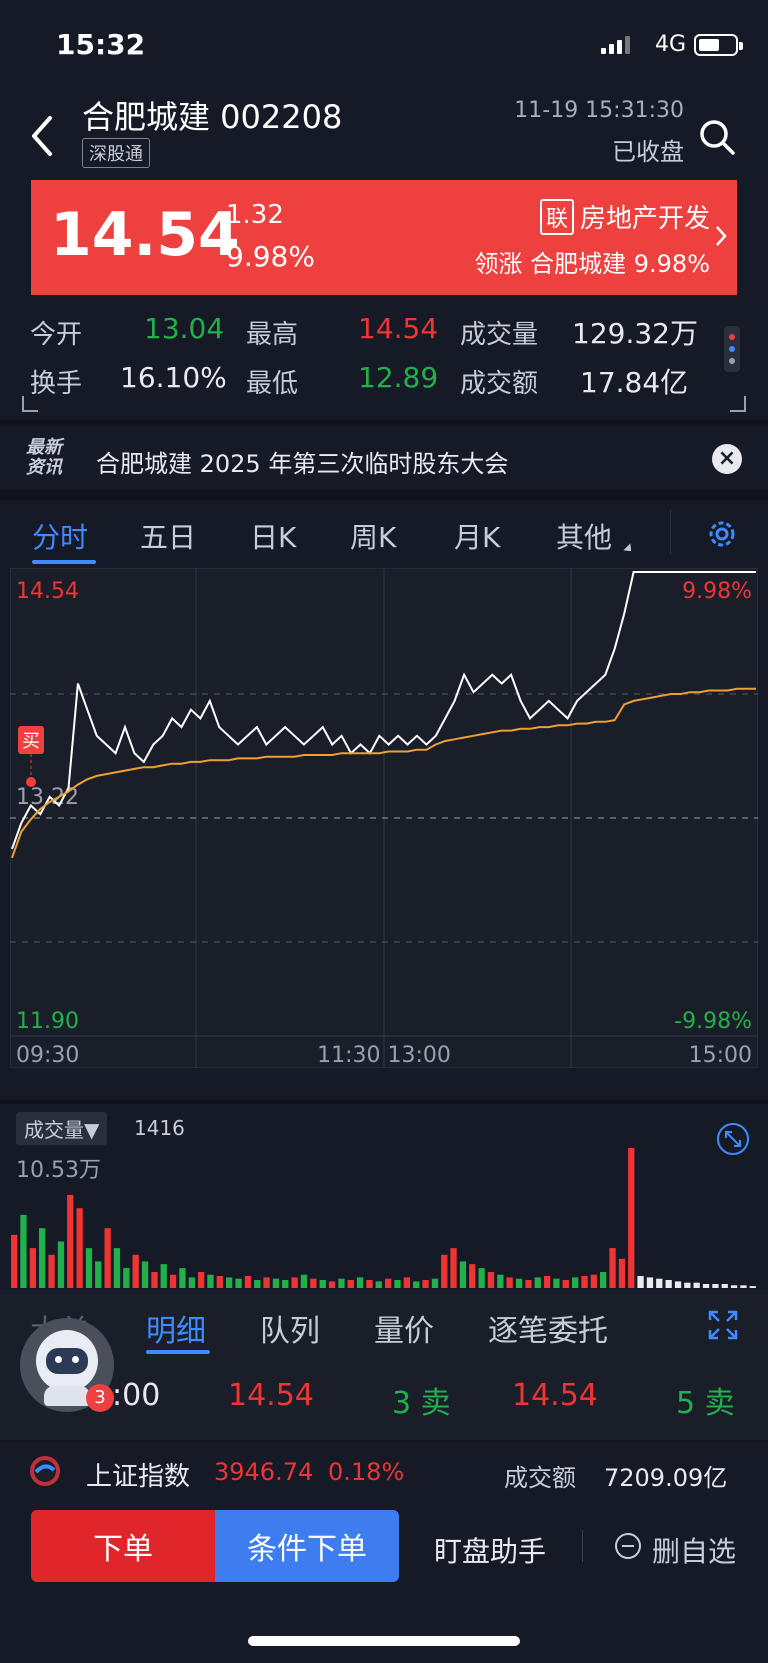 The height and width of the screenshot is (1663, 768). Describe the element at coordinates (498, 264) in the screenshot. I see `leader-label: 领涨` at that location.